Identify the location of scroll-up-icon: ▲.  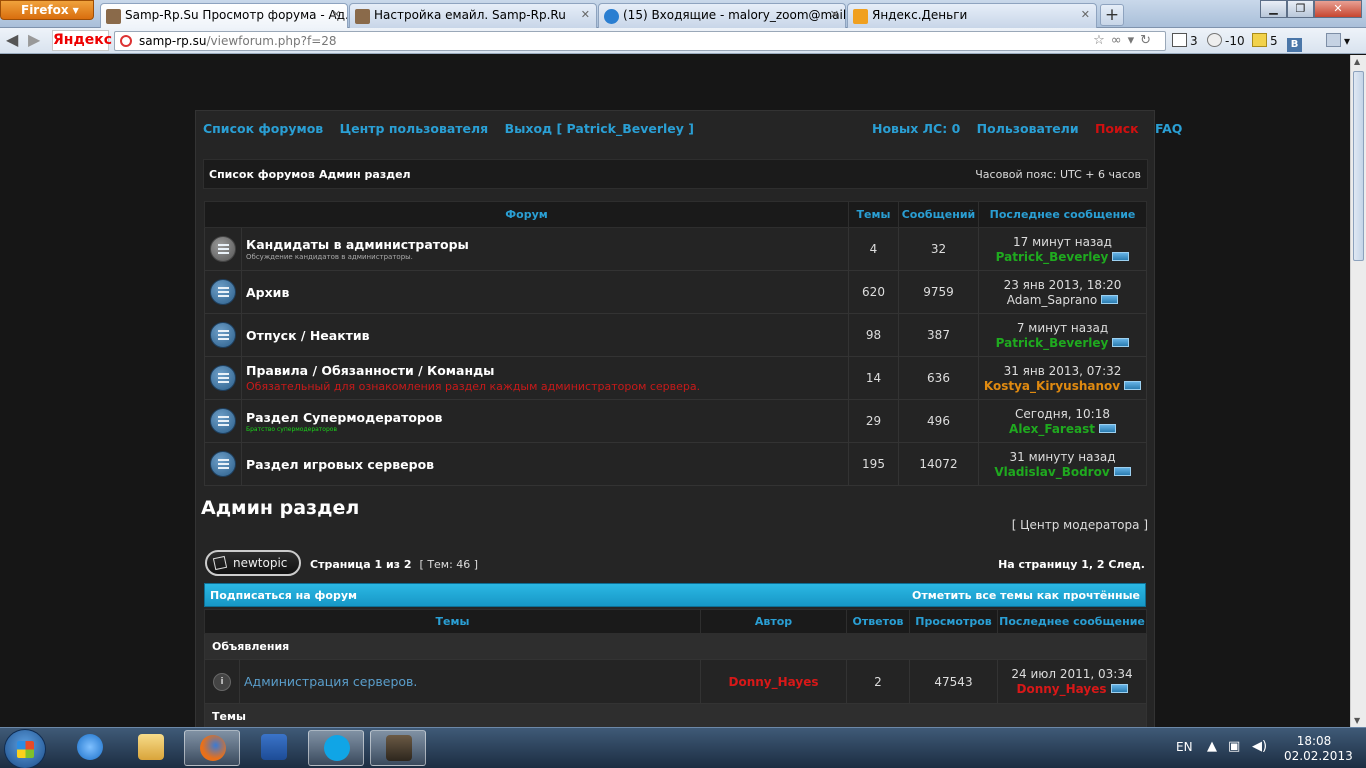
(1357, 61).